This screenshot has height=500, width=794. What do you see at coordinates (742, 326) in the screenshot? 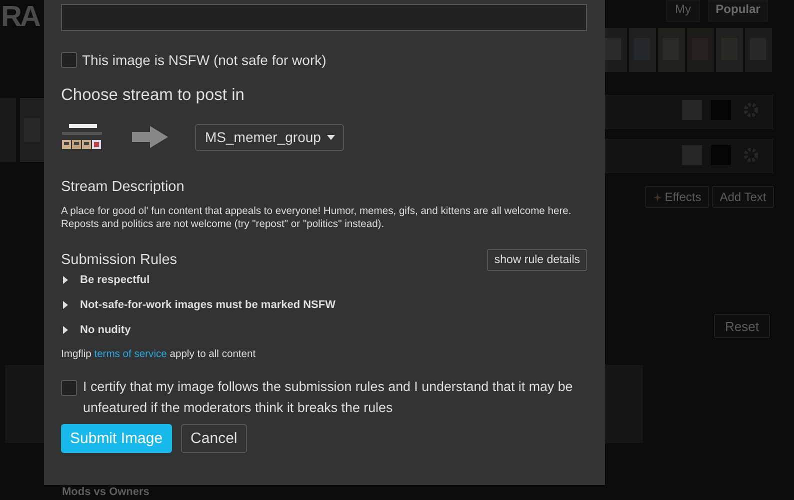
I see `reset-button: Reset` at bounding box center [742, 326].